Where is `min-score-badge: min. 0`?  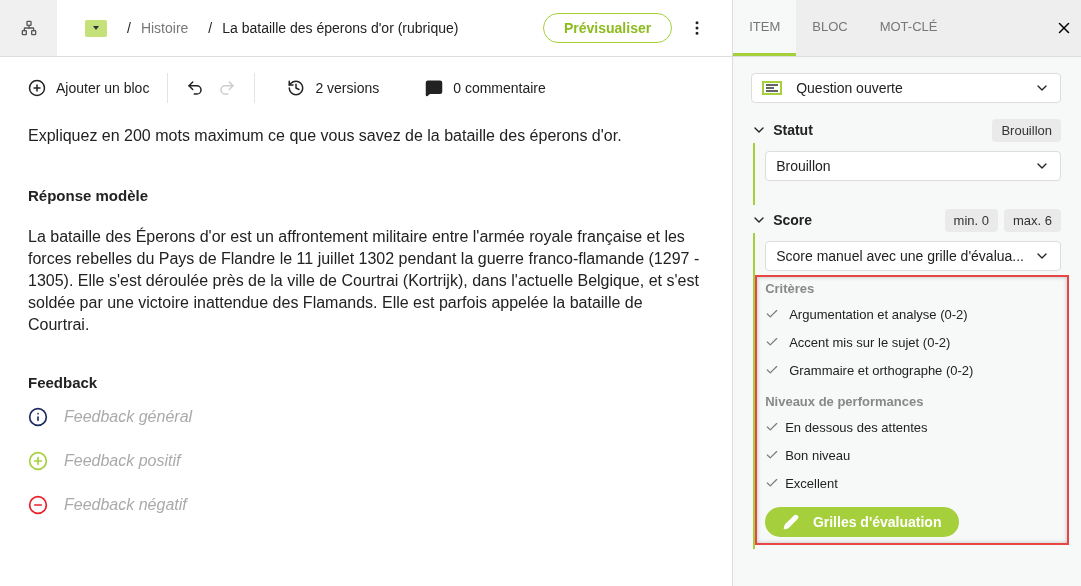 min-score-badge: min. 0 is located at coordinates (971, 220).